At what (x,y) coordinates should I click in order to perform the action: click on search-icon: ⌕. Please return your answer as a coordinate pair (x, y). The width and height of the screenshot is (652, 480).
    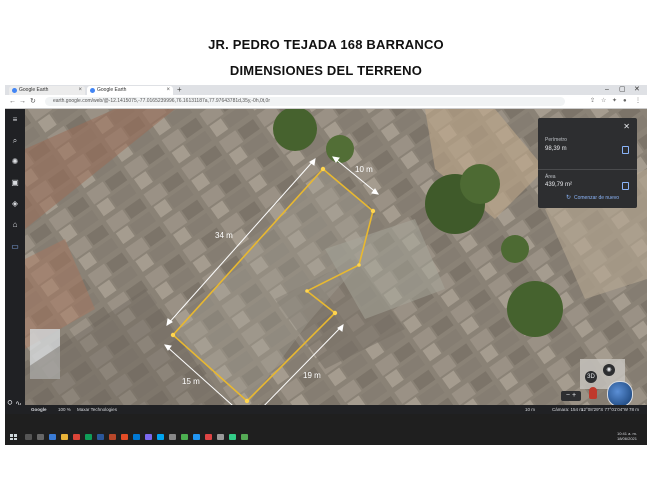
    Looking at the image, I should click on (15, 141).